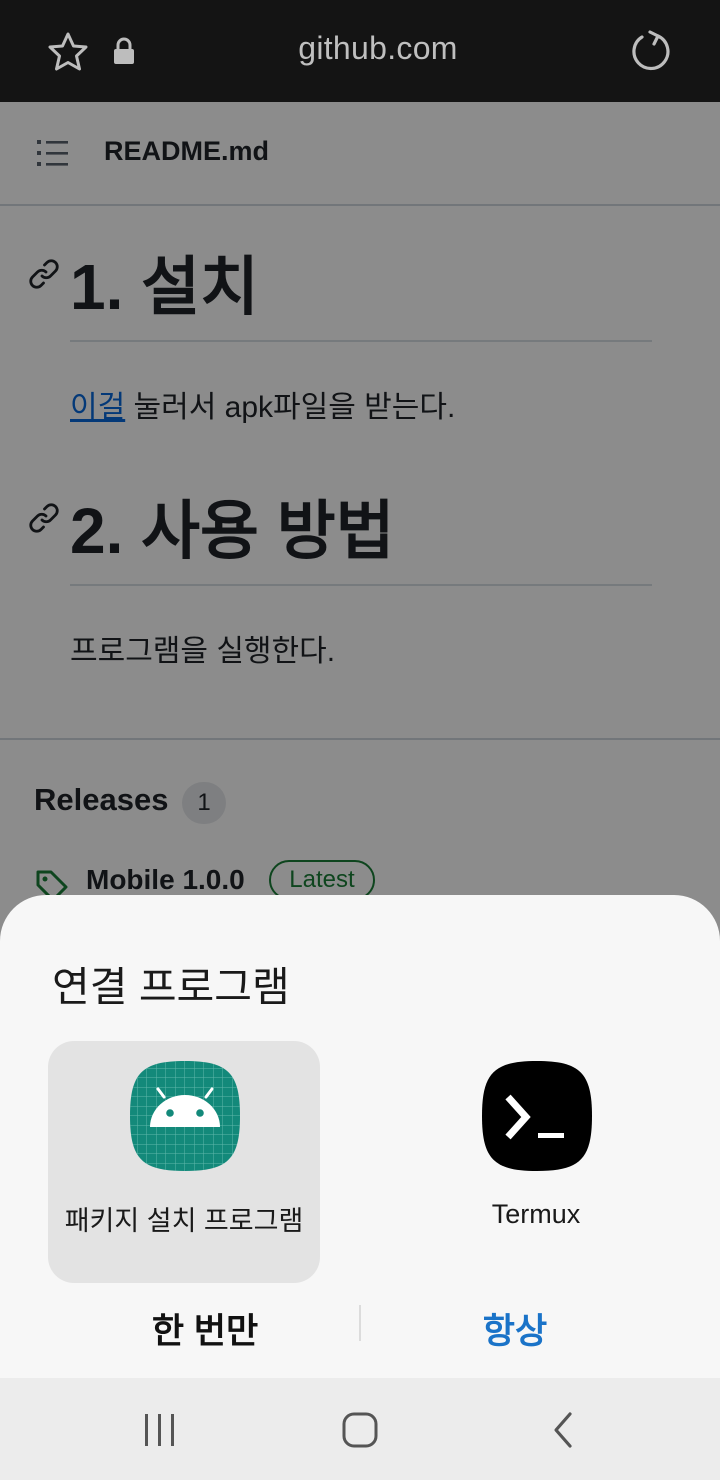 This screenshot has height=1480, width=720. What do you see at coordinates (651, 51) in the screenshot?
I see `reload-icon` at bounding box center [651, 51].